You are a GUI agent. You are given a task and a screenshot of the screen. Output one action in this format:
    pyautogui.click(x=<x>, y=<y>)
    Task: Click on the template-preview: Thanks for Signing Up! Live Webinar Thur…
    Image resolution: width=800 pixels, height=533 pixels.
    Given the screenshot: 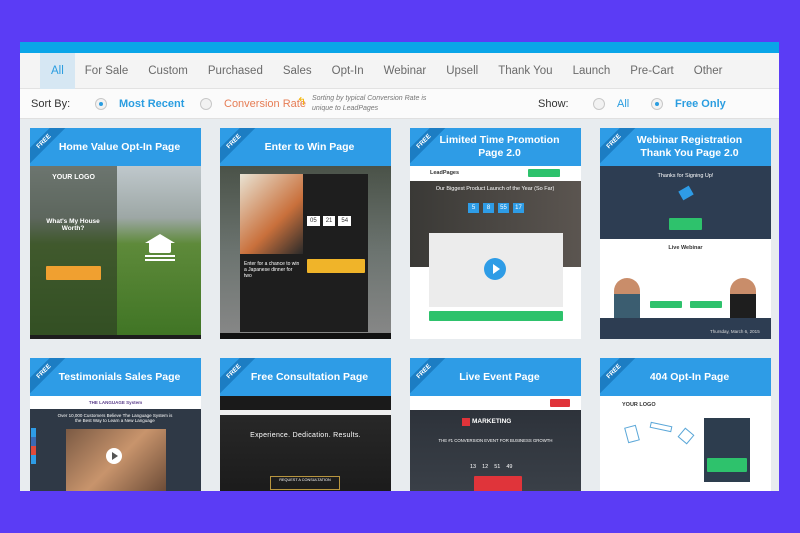 What is the action you would take?
    pyautogui.click(x=685, y=252)
    